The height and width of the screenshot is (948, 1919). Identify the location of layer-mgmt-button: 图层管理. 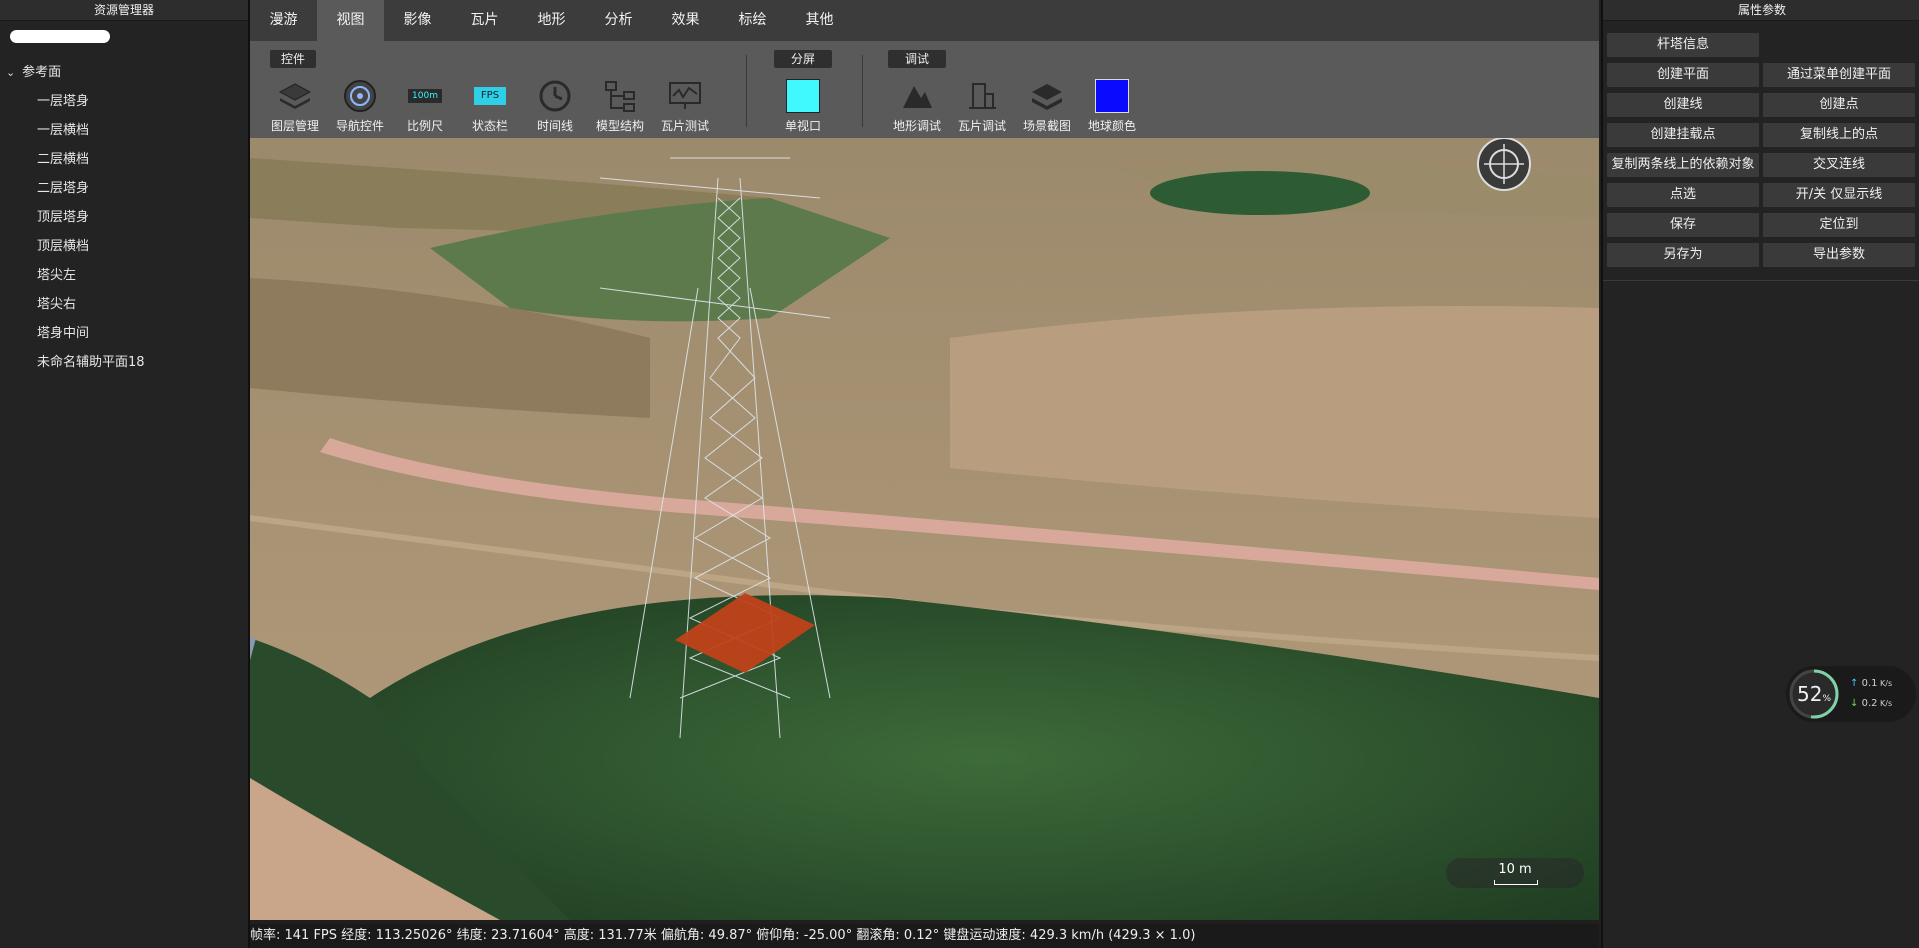
(295, 105).